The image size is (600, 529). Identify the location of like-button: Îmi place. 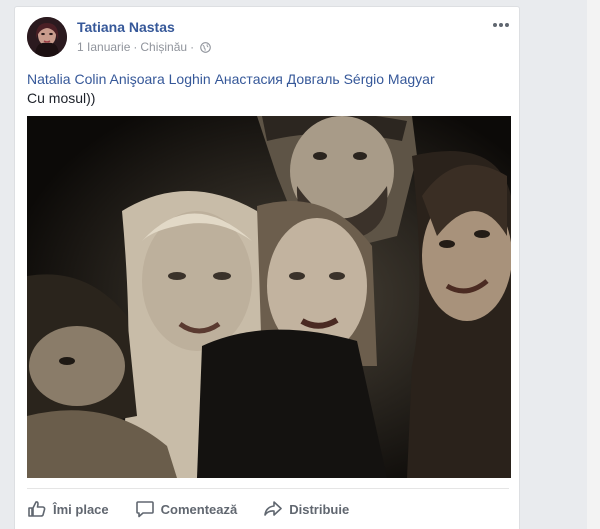
(68, 509).